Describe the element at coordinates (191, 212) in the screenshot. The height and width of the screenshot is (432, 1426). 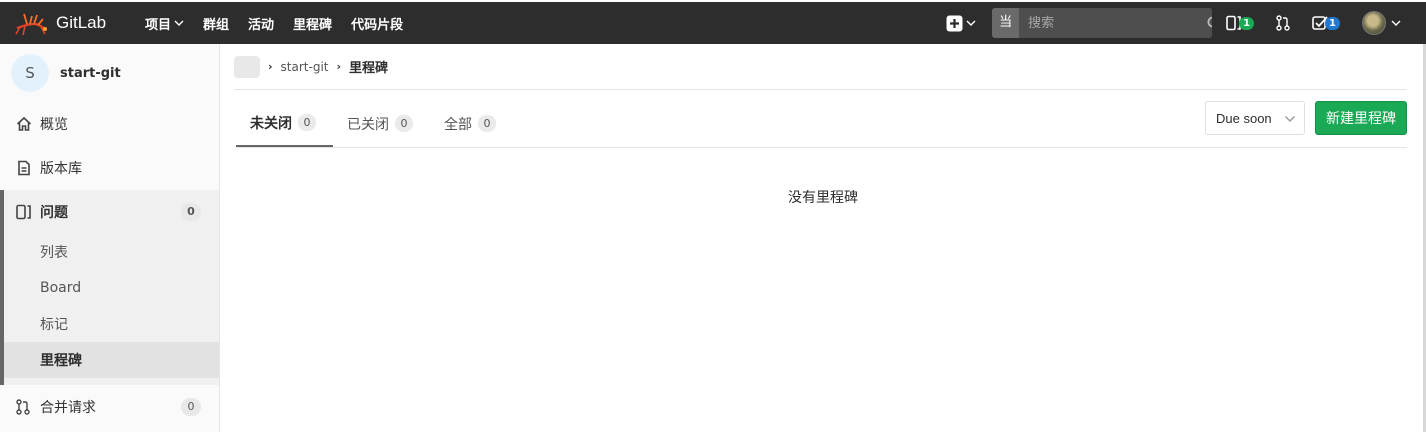
I see `issues-count-badge: 0` at that location.